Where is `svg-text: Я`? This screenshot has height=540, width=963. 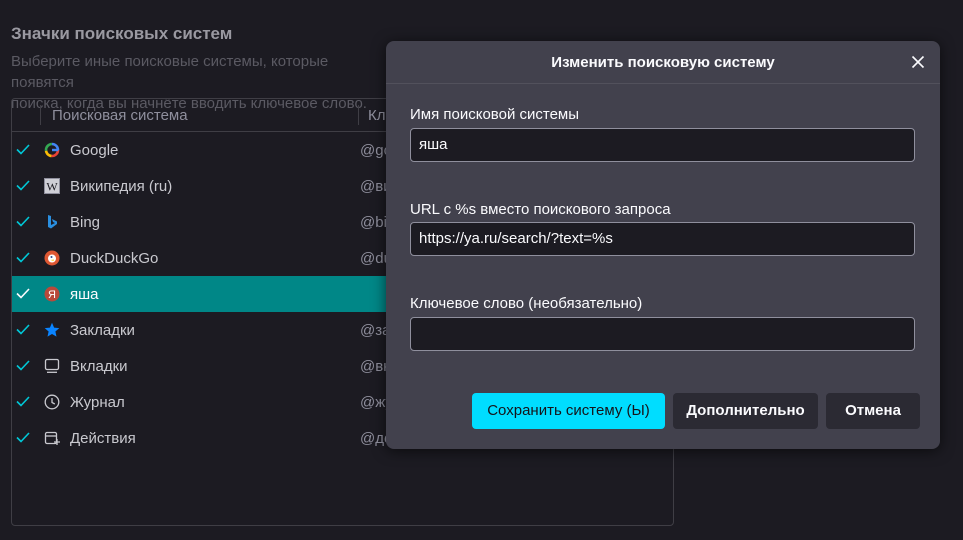 svg-text: Я is located at coordinates (52, 295).